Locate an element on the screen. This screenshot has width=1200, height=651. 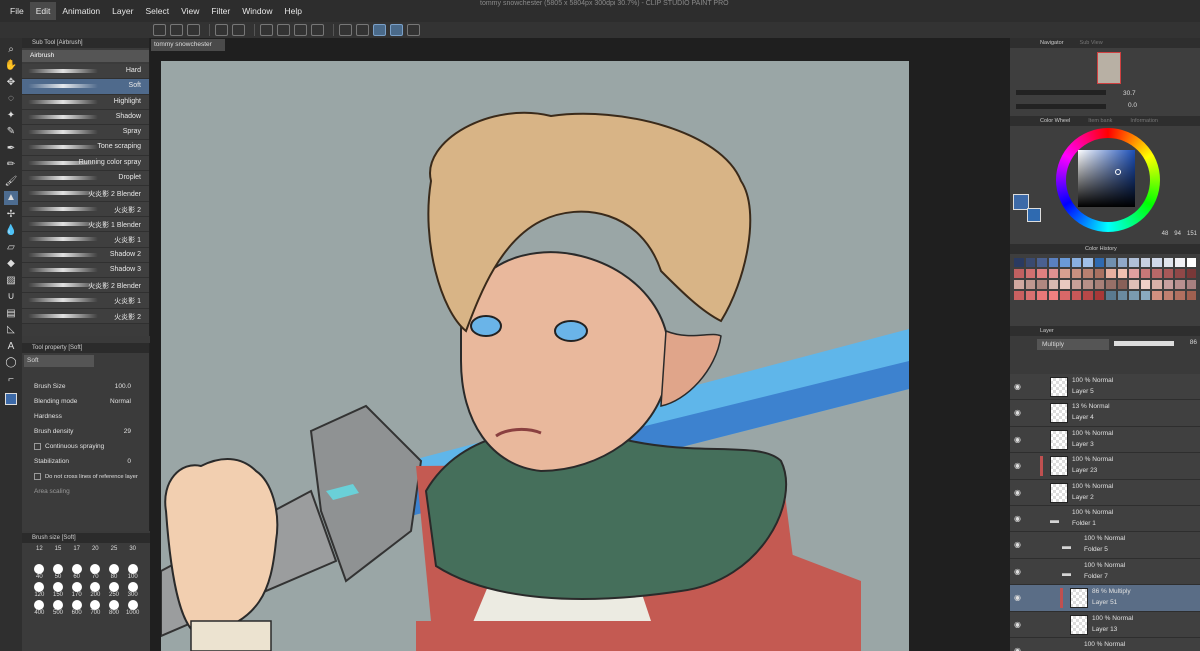
brush-size-option: 100 is located at coordinates (132, 572).